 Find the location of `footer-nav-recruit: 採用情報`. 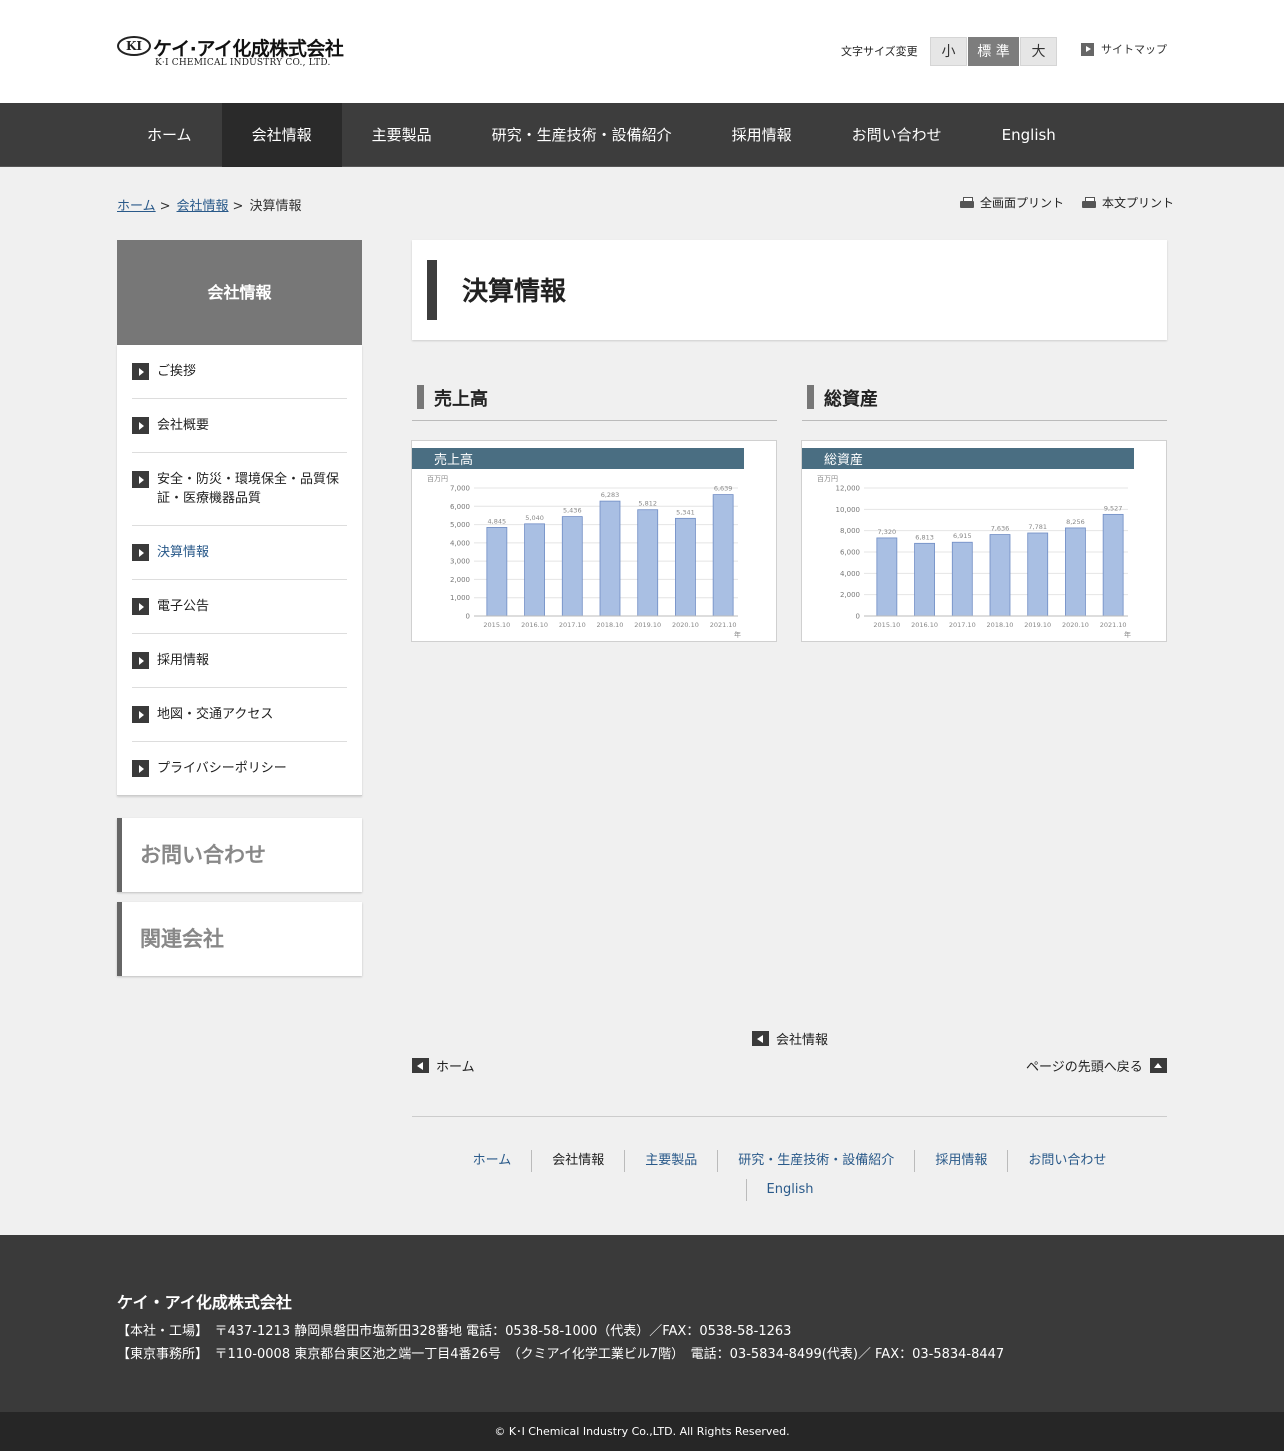

footer-nav-recruit: 採用情報 is located at coordinates (960, 1161).